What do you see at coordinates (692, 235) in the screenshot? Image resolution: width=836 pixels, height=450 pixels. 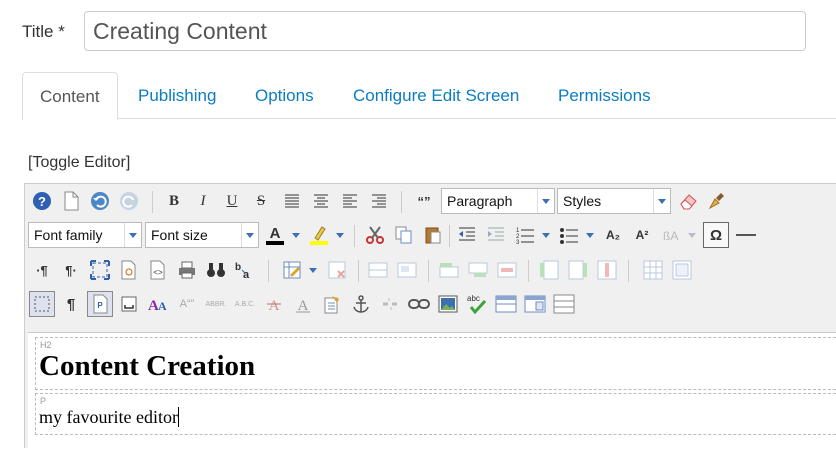 I see `char-map-dropdown` at bounding box center [692, 235].